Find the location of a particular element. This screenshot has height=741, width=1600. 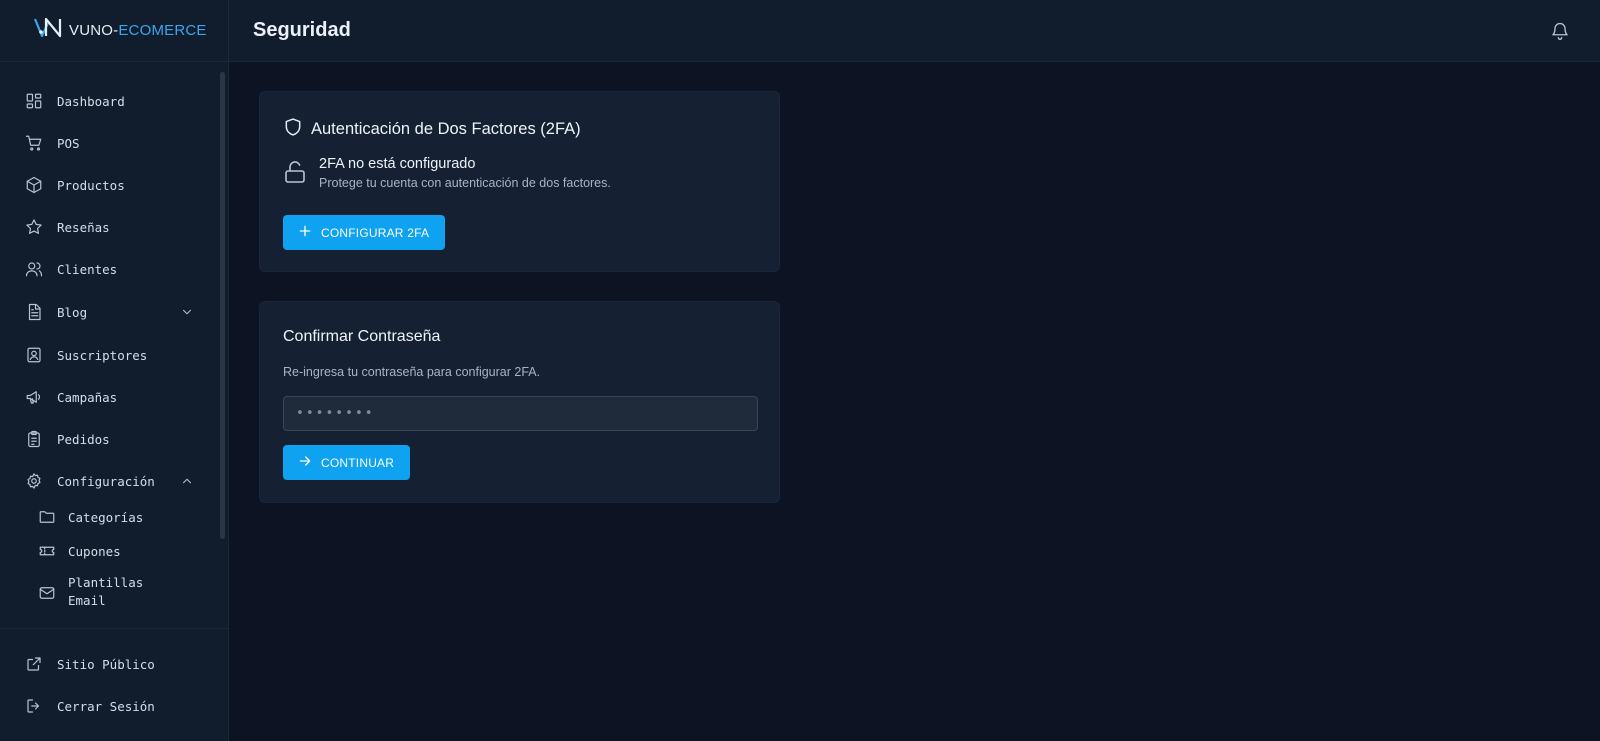

sidebar-item-sitio-publico: Sitio Público is located at coordinates (105, 664).